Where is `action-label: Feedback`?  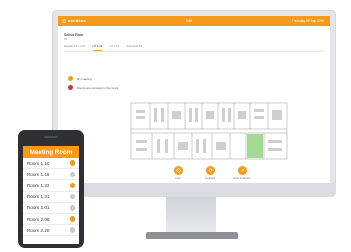 action-label: Feedback is located at coordinates (210, 178).